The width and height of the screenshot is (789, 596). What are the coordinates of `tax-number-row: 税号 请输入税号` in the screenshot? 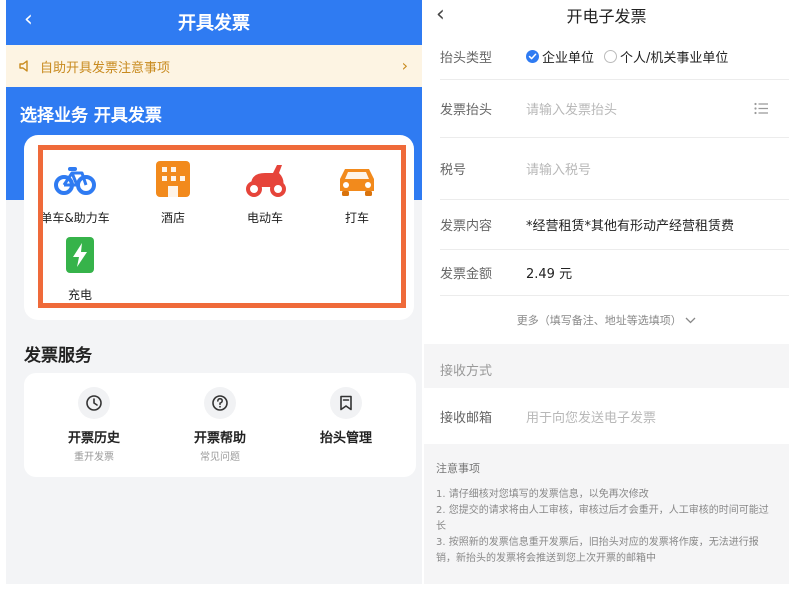 It's located at (614, 169).